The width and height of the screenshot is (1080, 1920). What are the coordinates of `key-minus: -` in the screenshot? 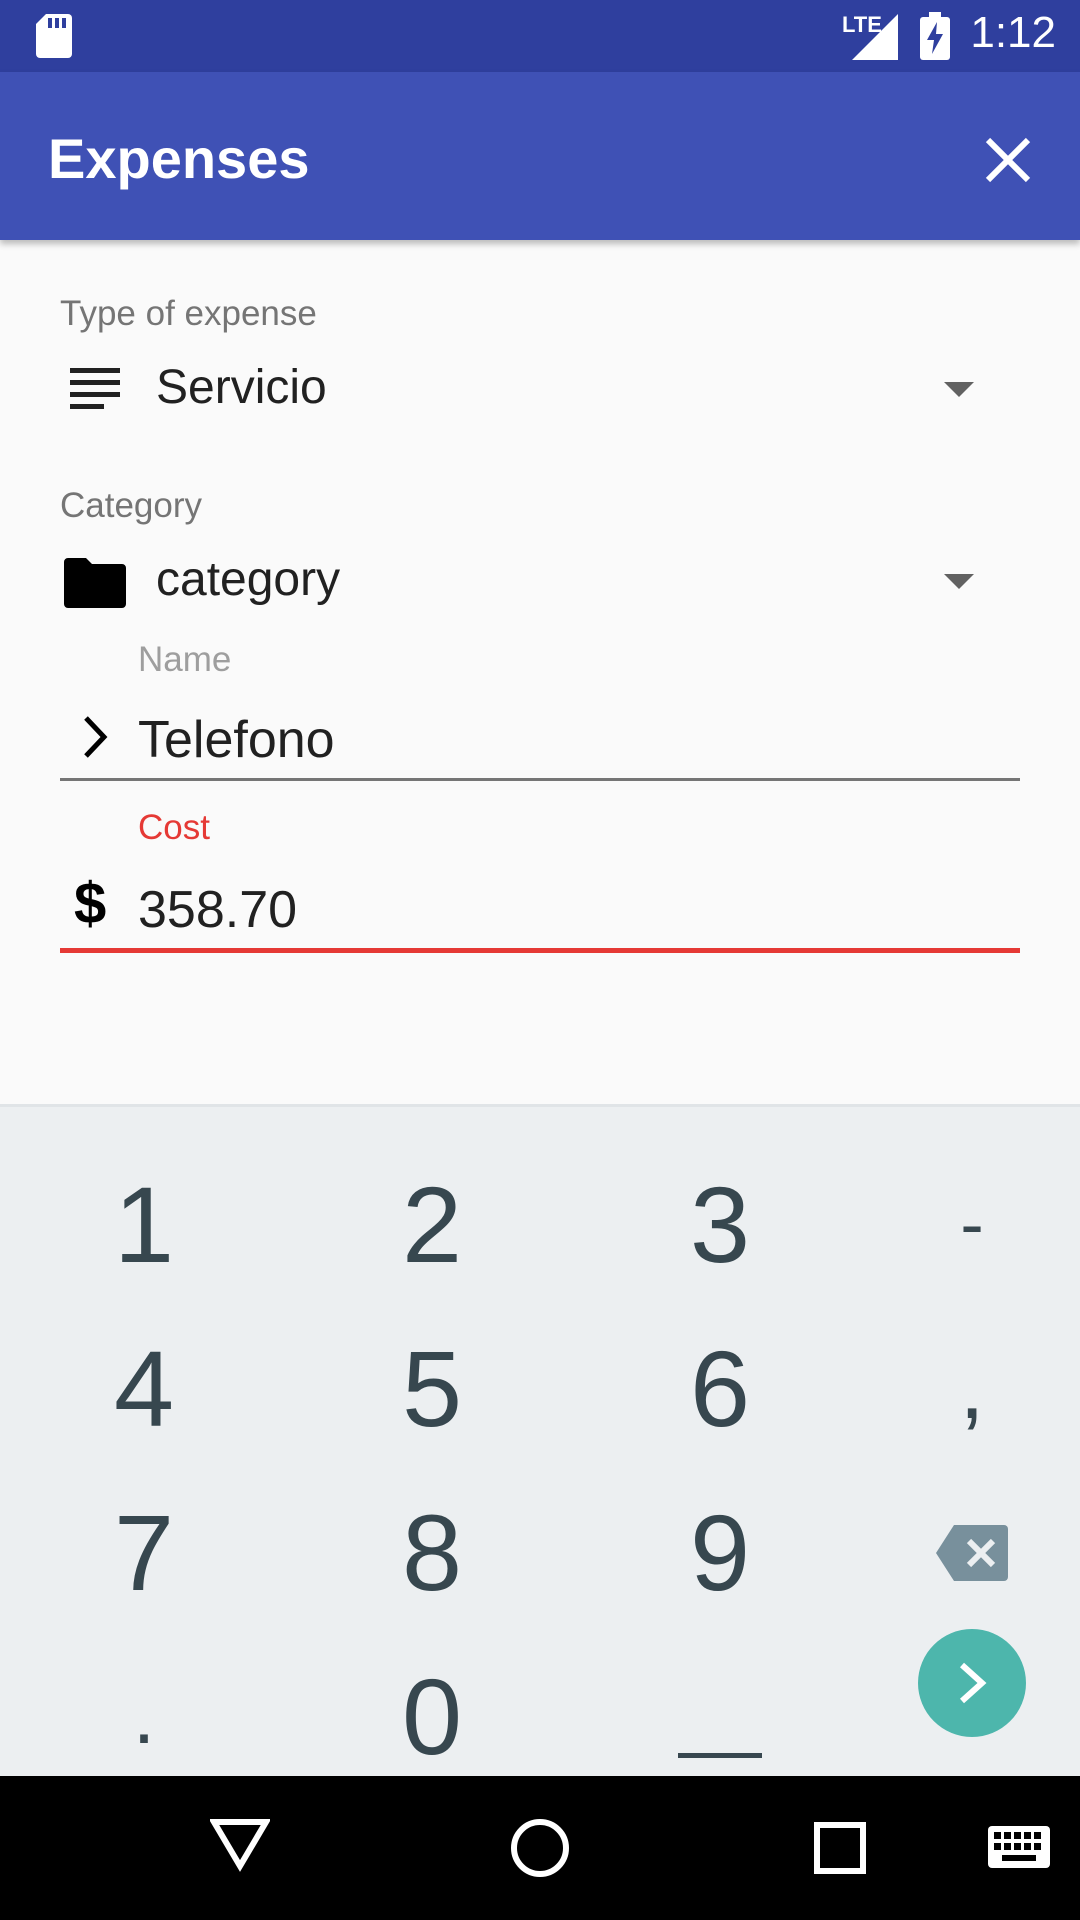 It's located at (972, 1224).